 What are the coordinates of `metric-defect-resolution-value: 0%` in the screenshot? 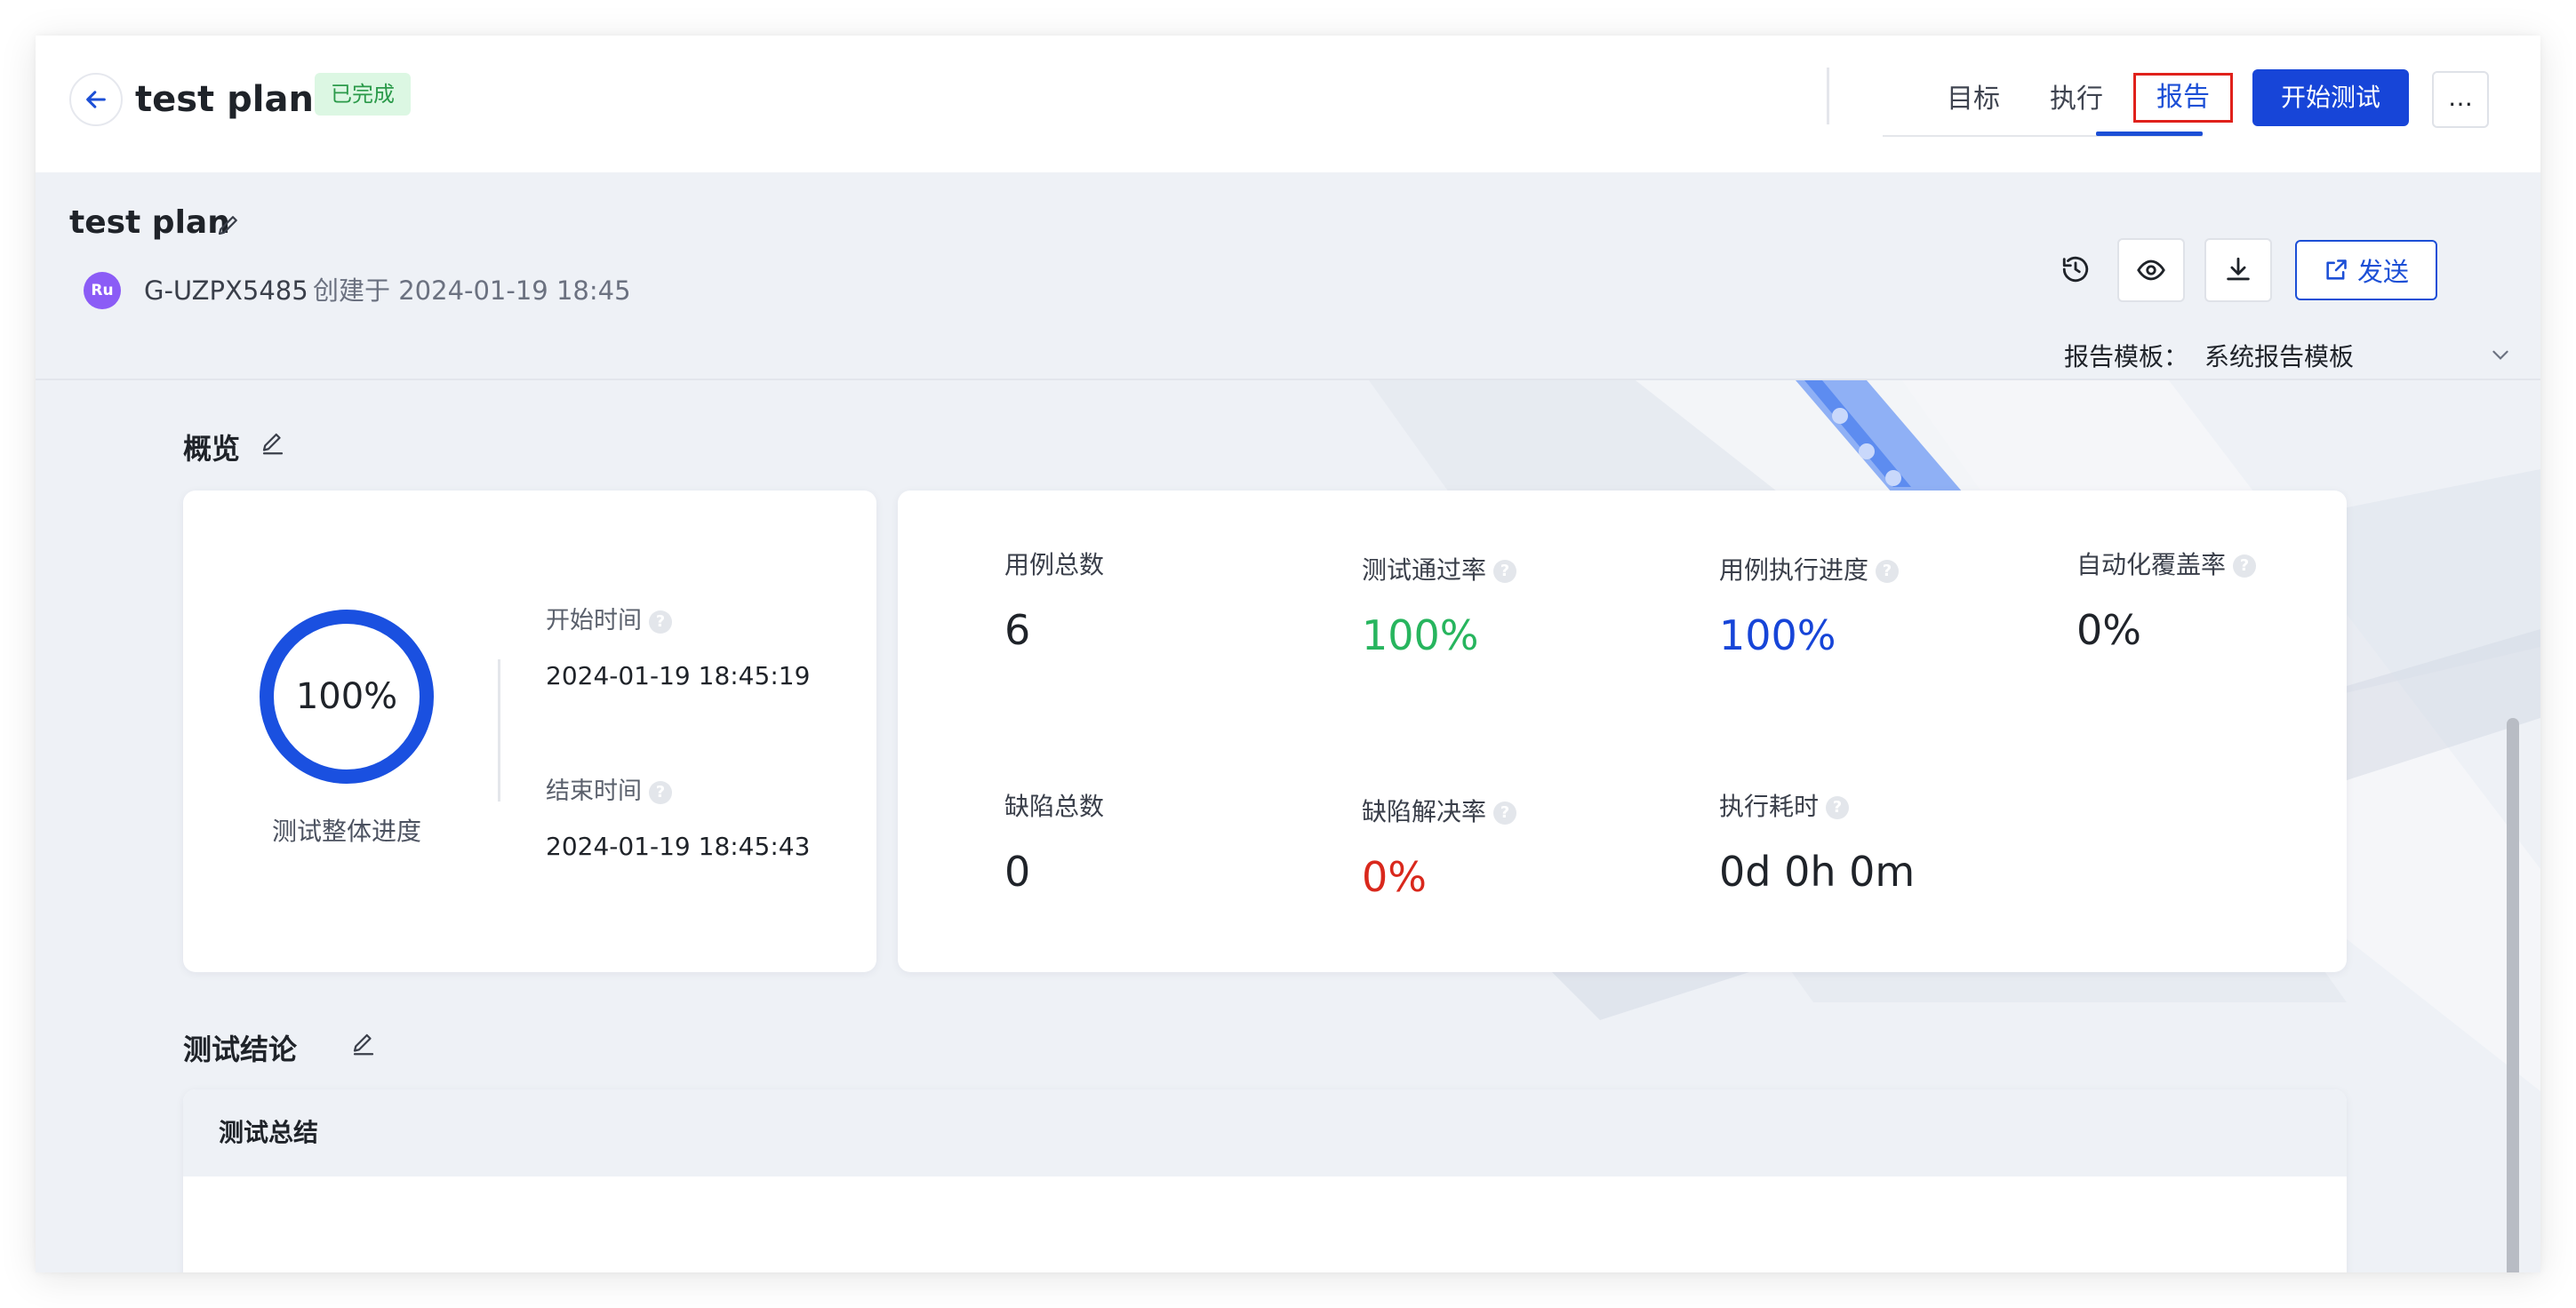 It's located at (1394, 877).